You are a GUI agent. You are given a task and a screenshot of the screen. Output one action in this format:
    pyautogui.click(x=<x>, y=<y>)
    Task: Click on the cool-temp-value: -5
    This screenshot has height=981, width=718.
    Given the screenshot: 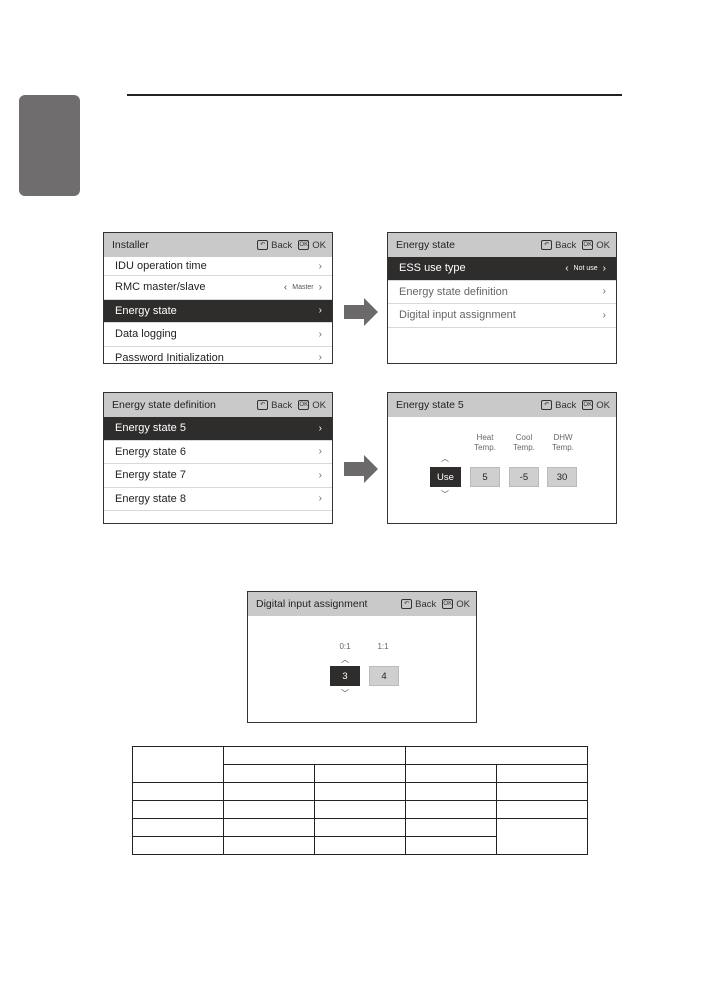 What is the action you would take?
    pyautogui.click(x=524, y=477)
    